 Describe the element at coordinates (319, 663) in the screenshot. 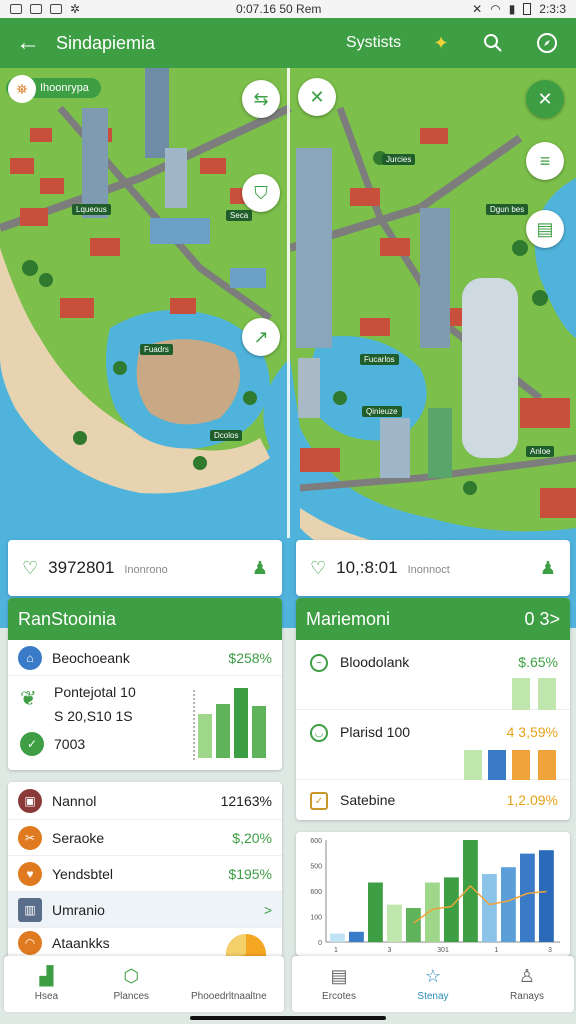

I see `minus-icon: −` at that location.